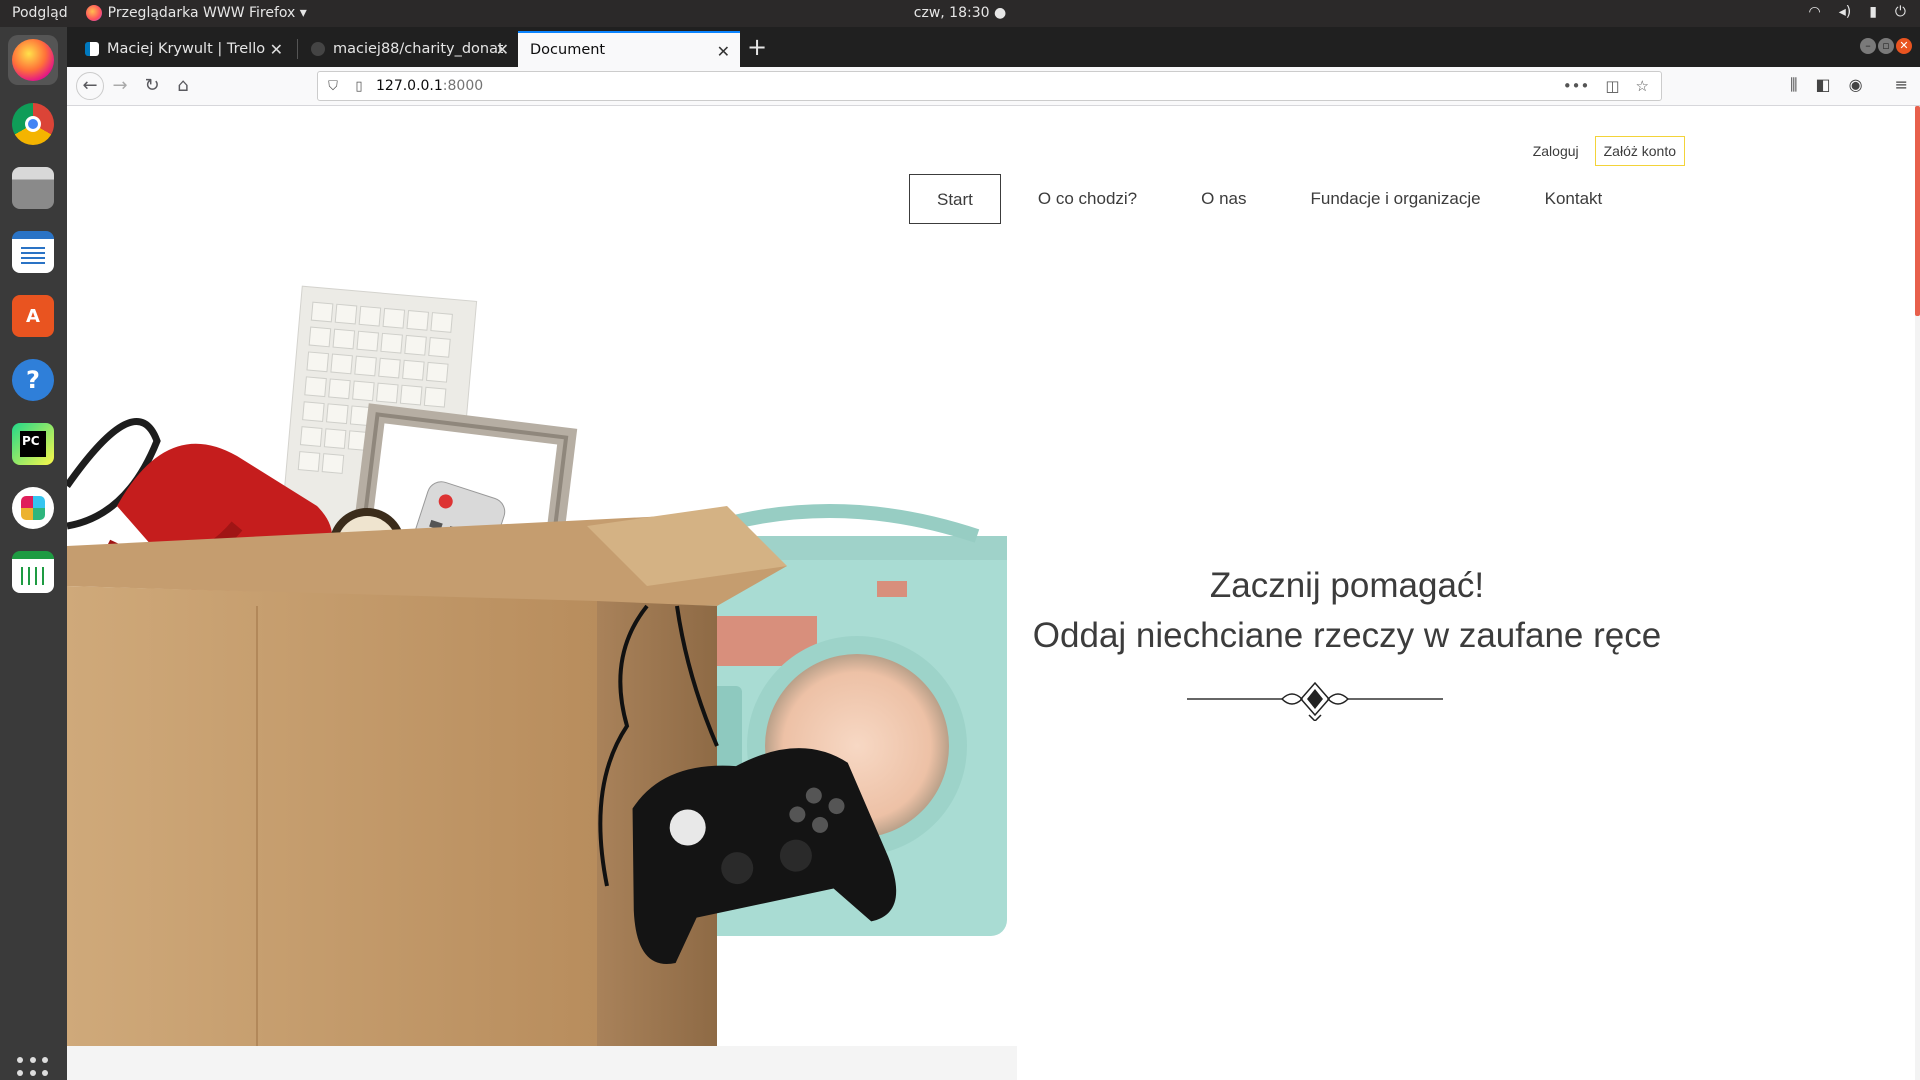  Describe the element at coordinates (1793, 85) in the screenshot. I see `library-icon: ⫼` at that location.